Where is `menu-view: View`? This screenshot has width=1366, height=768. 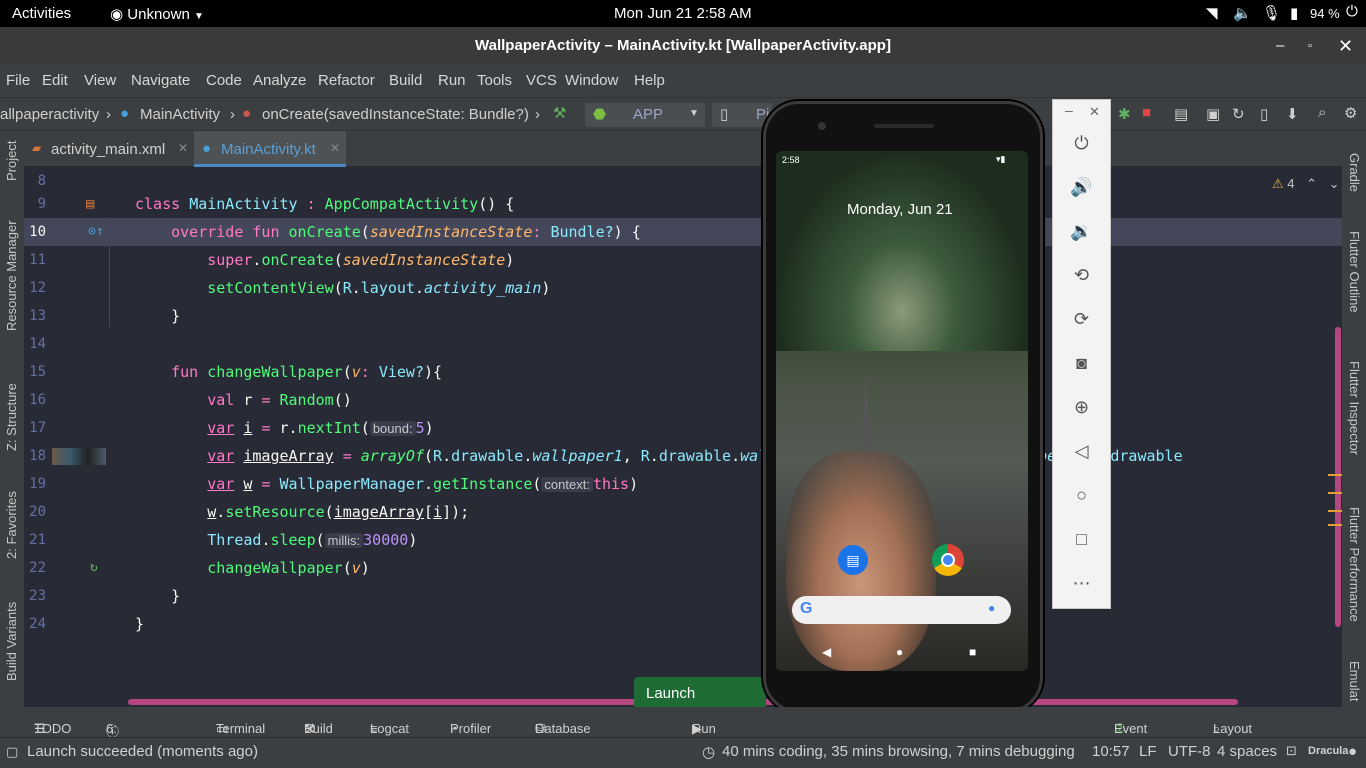 menu-view: View is located at coordinates (100, 80).